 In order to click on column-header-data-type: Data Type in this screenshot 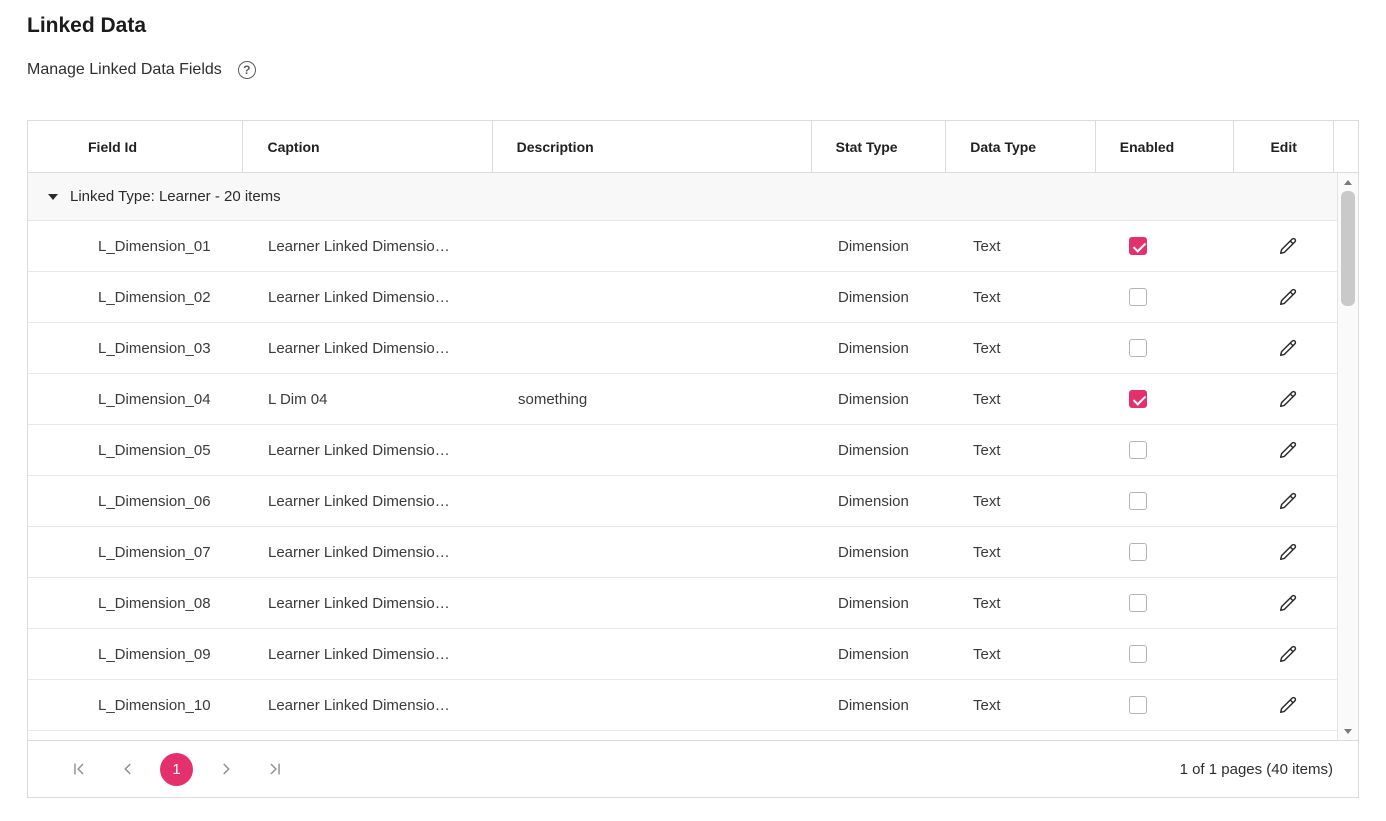, I will do `click(1021, 146)`.